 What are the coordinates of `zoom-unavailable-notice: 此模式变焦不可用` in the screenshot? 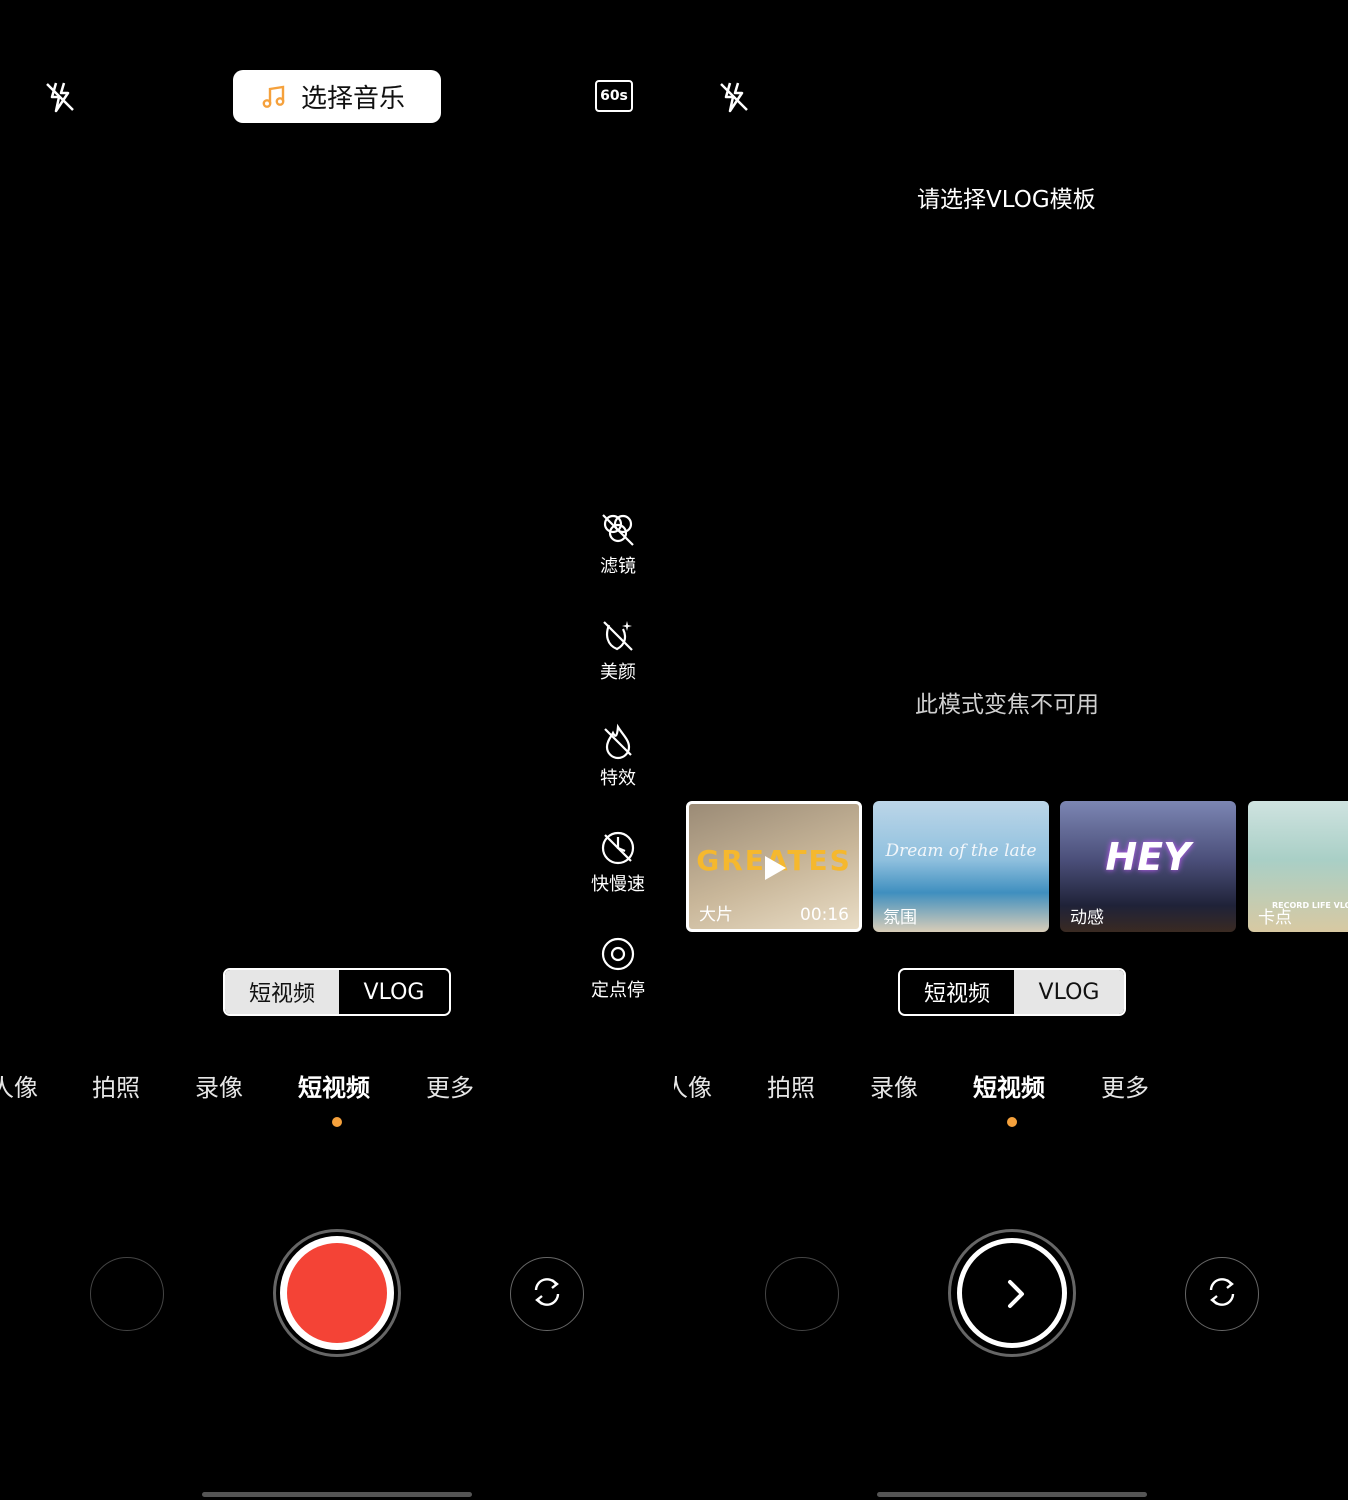 It's located at (1007, 705).